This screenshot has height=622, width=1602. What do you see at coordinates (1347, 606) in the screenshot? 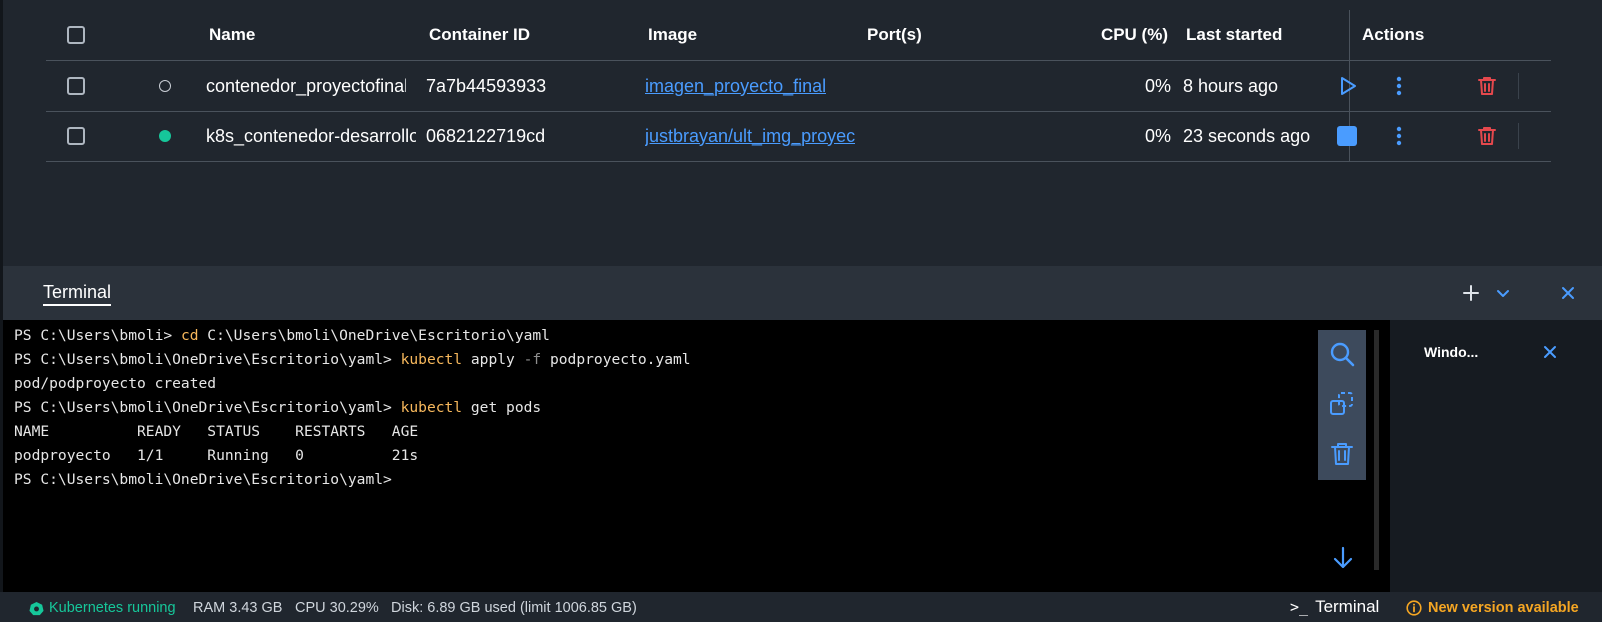
I see `terminal-toggle-label: Terminal` at bounding box center [1347, 606].